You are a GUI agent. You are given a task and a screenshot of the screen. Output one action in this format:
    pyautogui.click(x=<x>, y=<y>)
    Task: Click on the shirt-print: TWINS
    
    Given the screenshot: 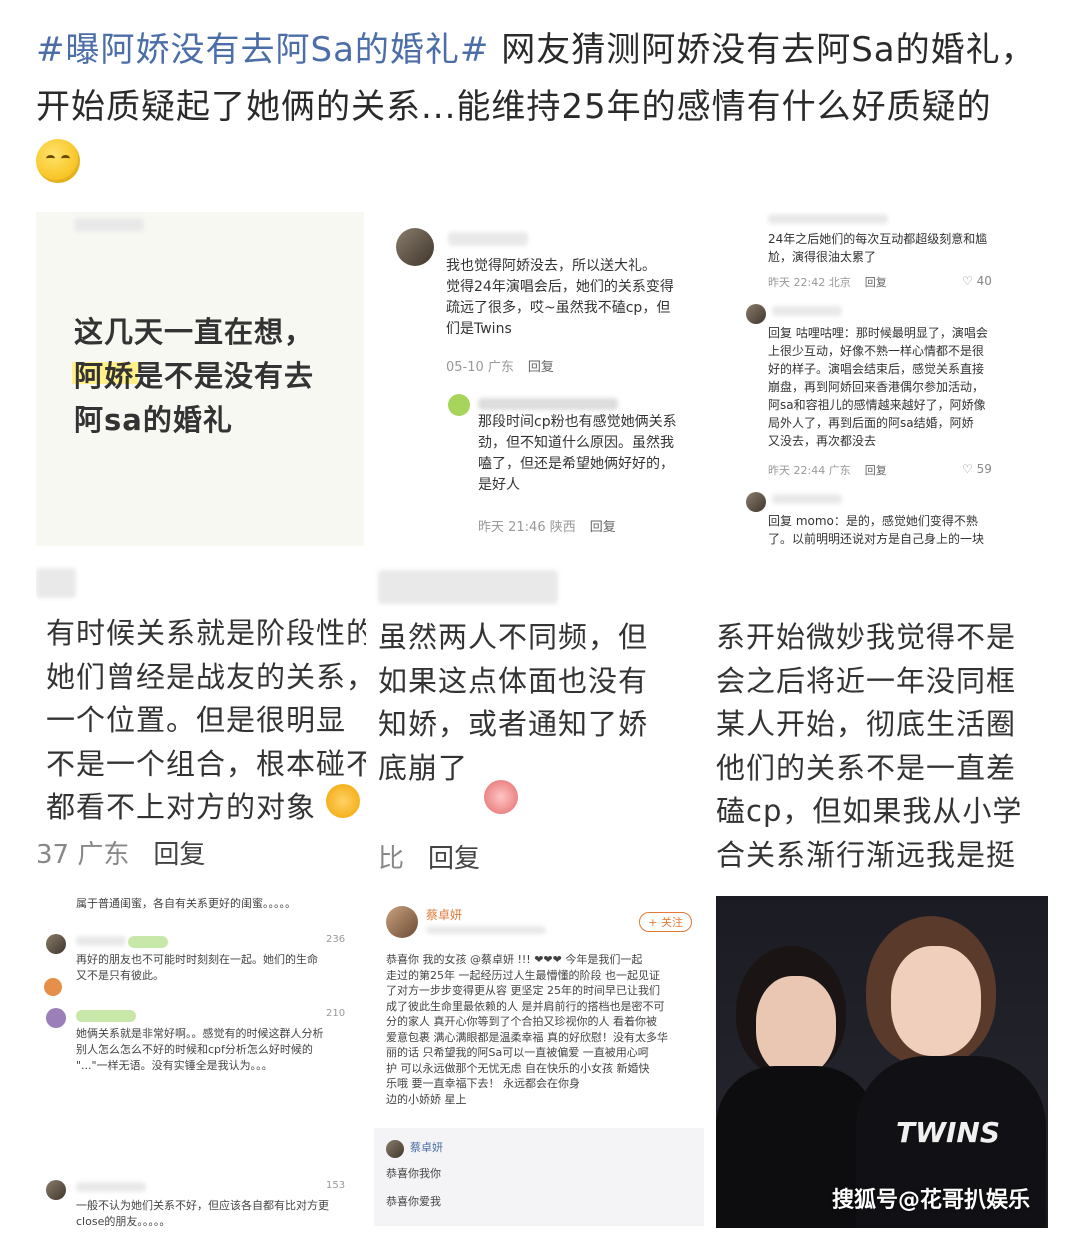 What is the action you would take?
    pyautogui.click(x=948, y=1132)
    